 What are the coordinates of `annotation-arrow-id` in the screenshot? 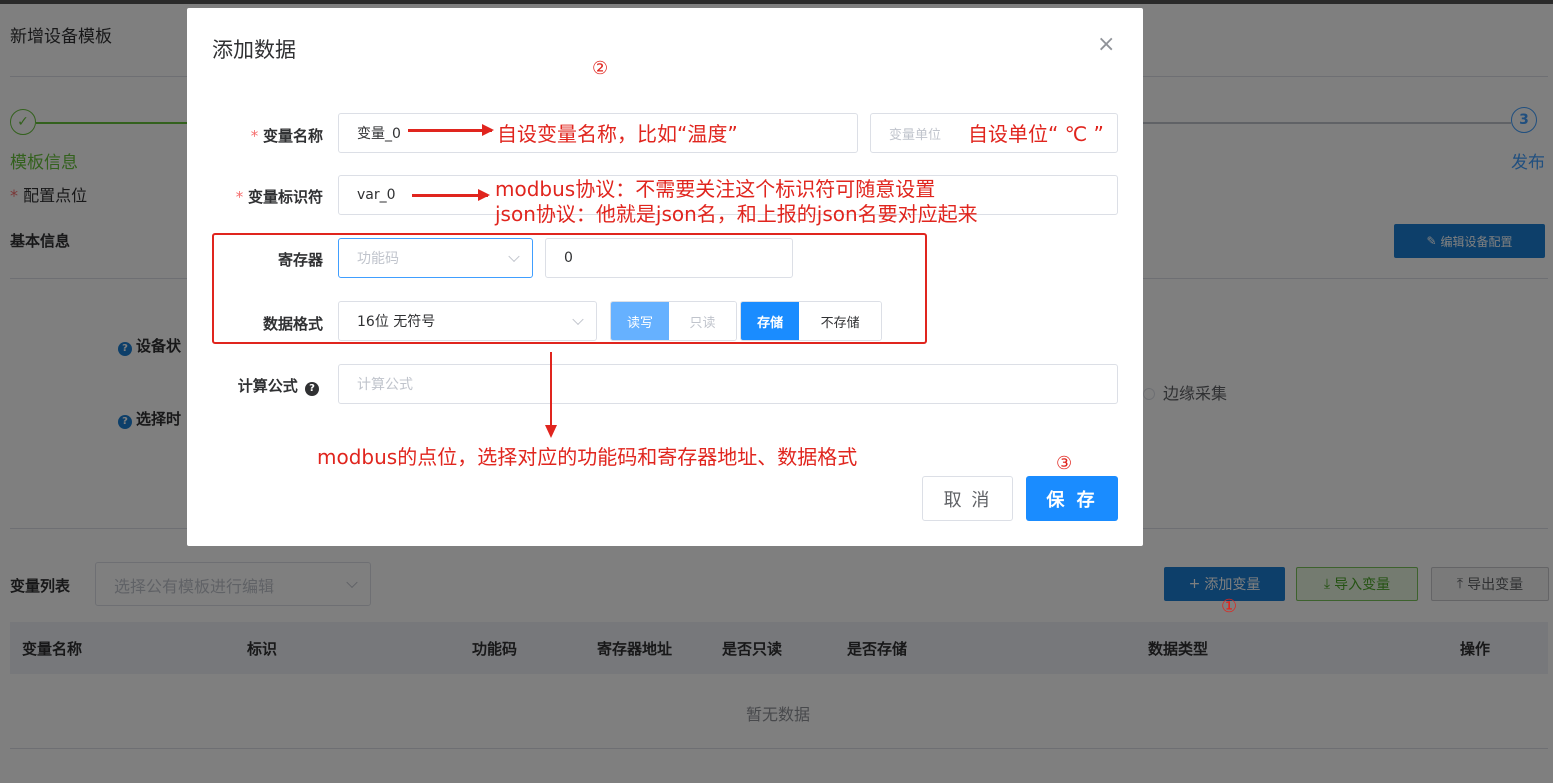 It's located at (451, 195).